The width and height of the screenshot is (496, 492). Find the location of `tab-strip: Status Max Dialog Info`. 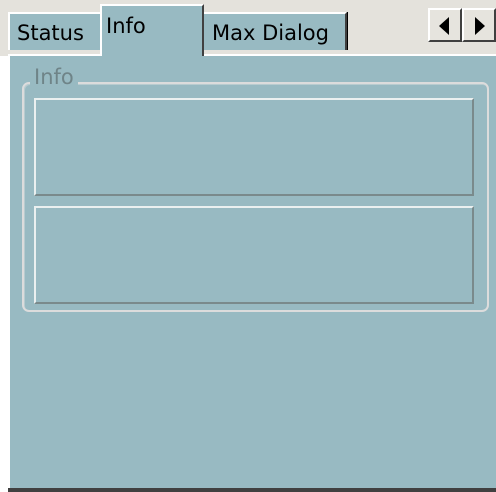

tab-strip: Status Max Dialog Info is located at coordinates (248, 28).